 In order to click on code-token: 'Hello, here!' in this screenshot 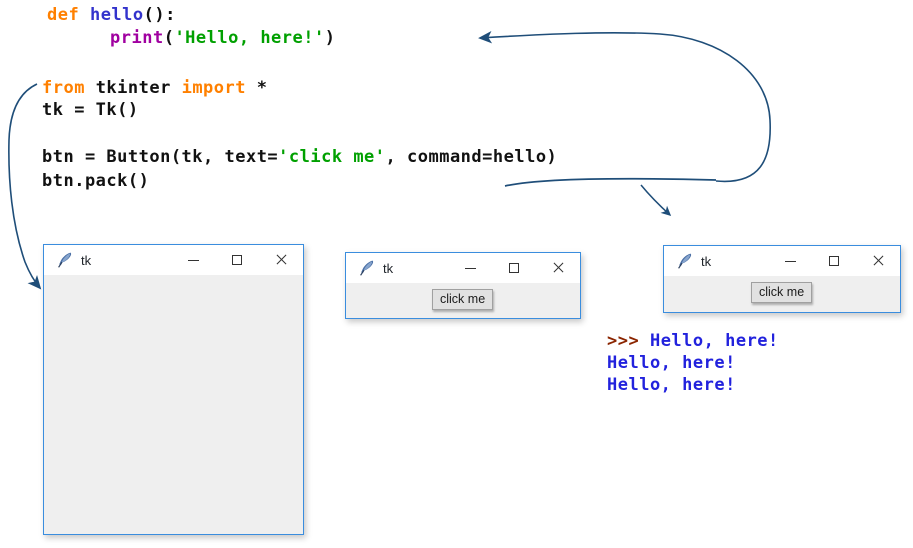, I will do `click(249, 38)`.